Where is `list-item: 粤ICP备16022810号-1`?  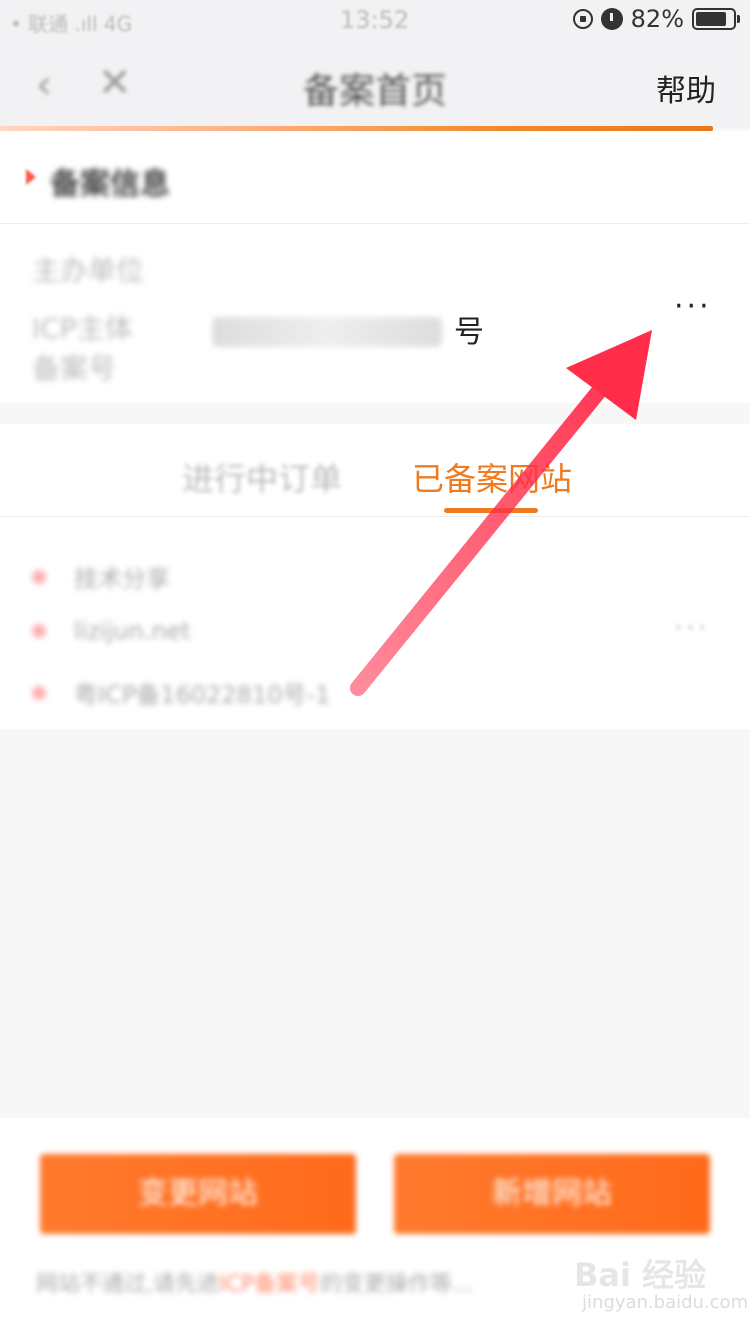 list-item: 粤ICP备16022810号-1 is located at coordinates (181, 692).